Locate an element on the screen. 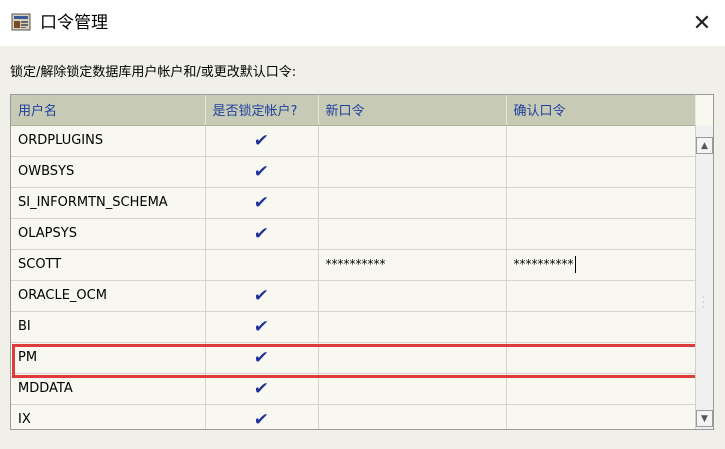  table-row: IX ✔ is located at coordinates (353, 417).